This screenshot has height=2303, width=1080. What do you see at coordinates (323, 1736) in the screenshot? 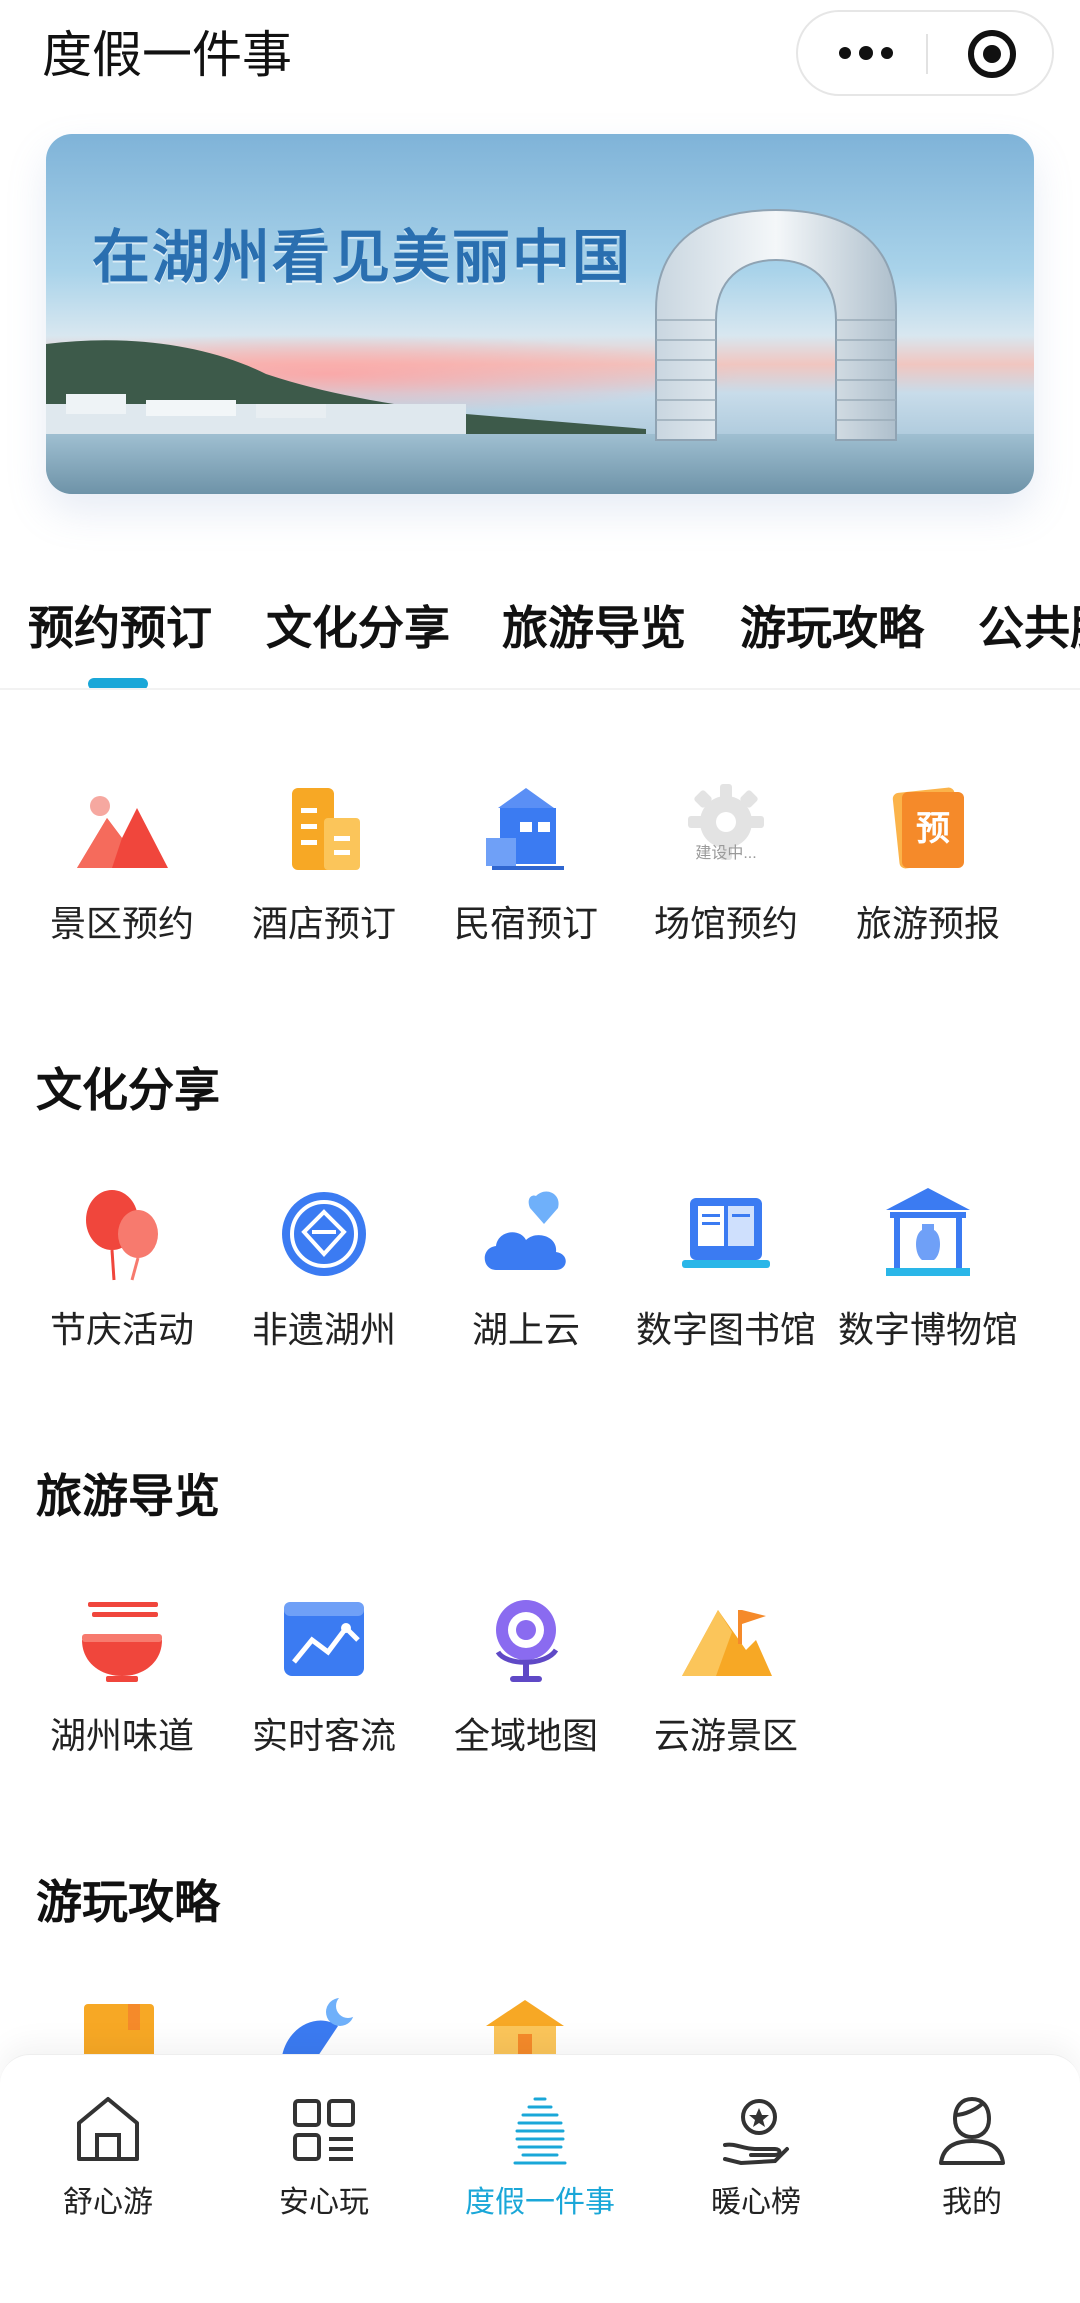
I see `grid-item-label: 实时客流` at bounding box center [323, 1736].